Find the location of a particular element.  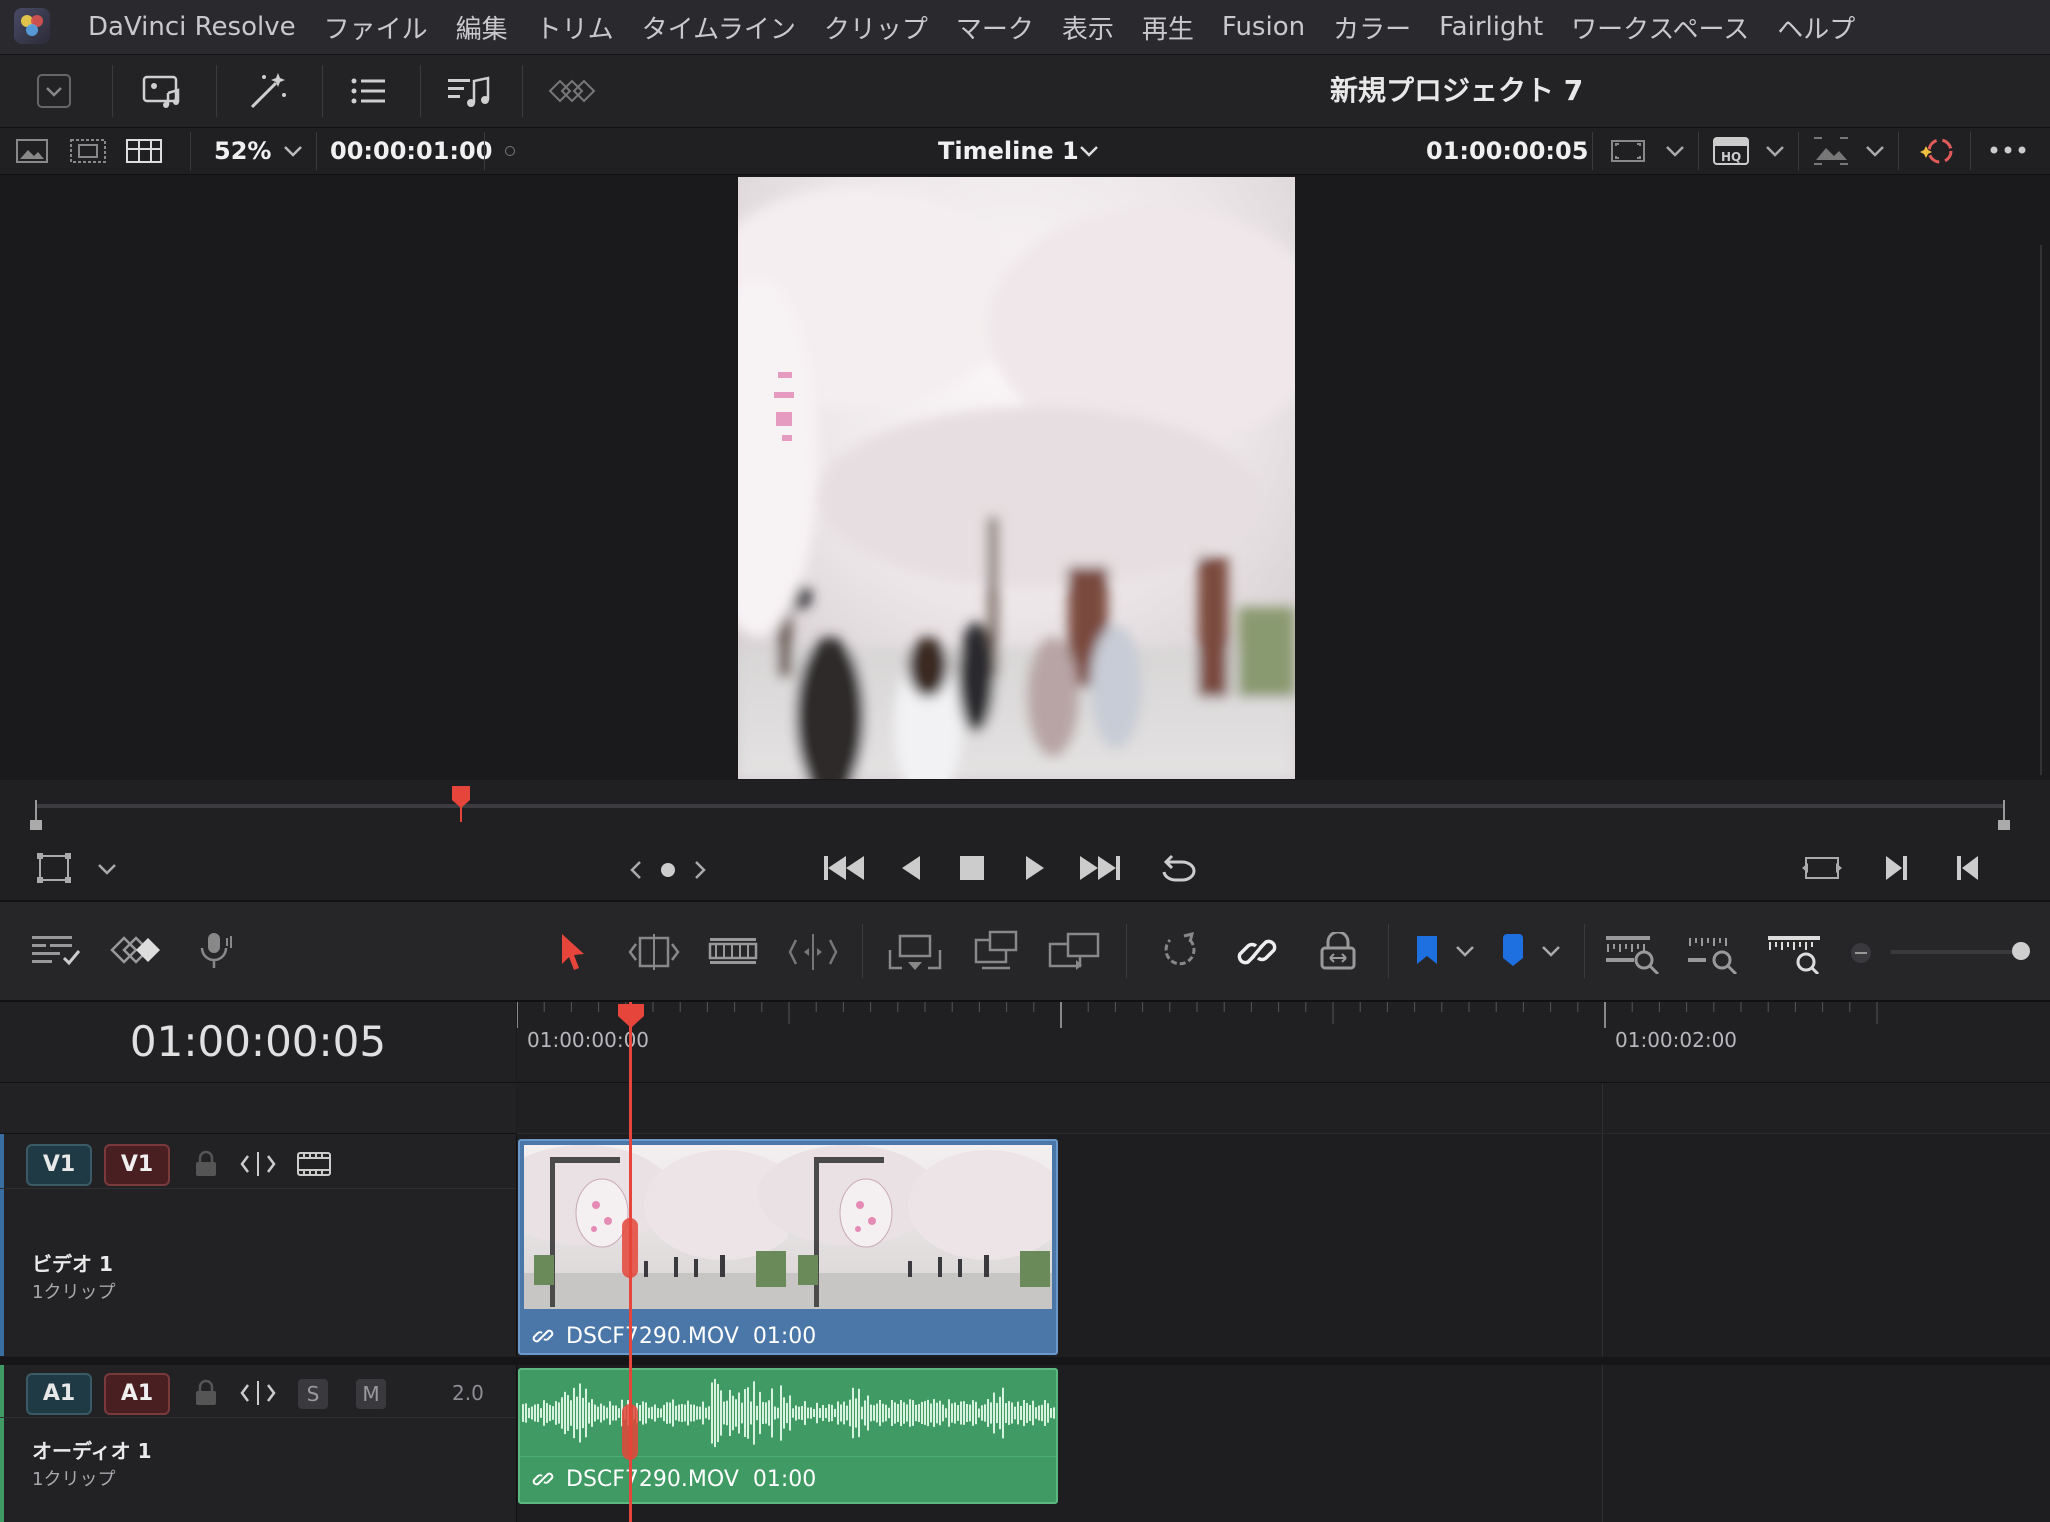

audio-mute-button: M is located at coordinates (371, 1394).